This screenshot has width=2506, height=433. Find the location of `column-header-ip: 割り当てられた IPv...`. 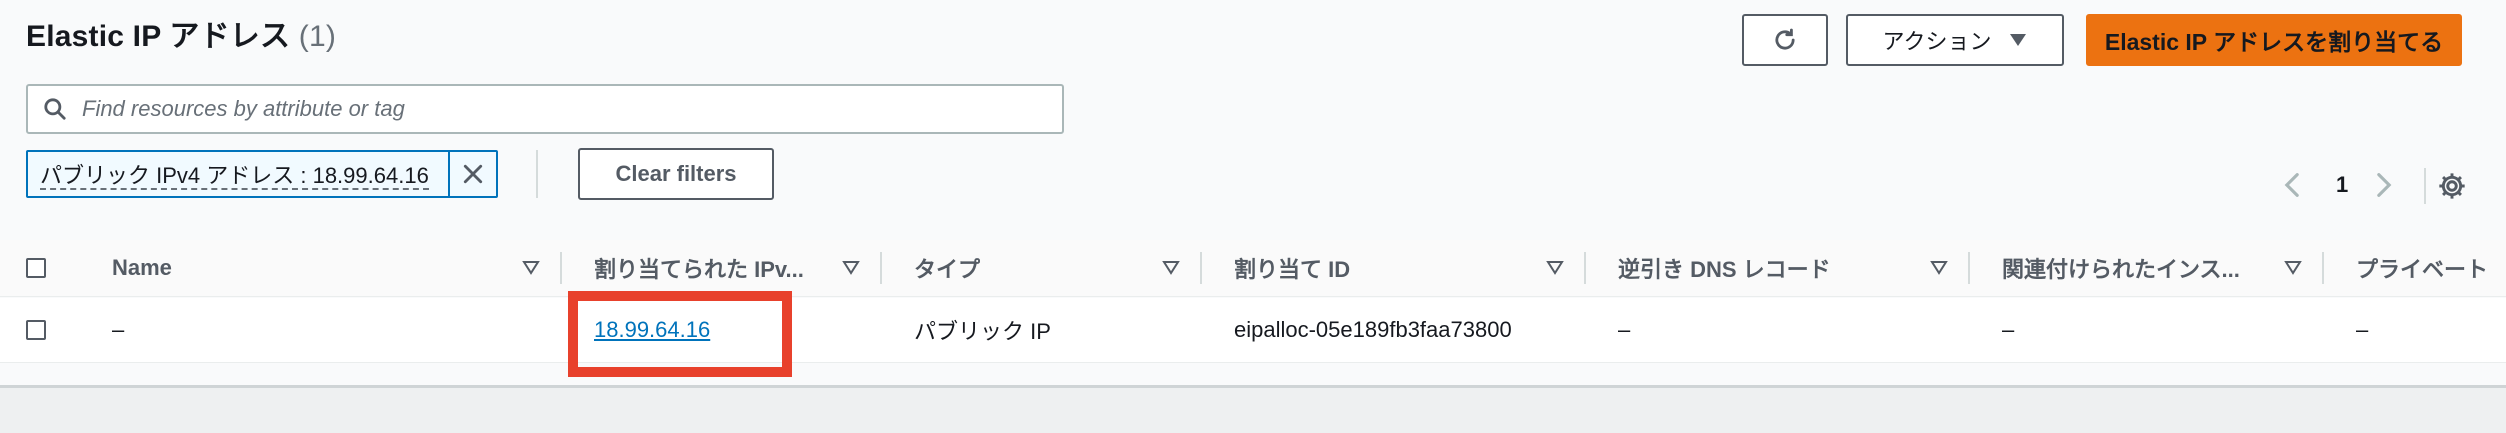

column-header-ip: 割り当てられた IPv... is located at coordinates (699, 268).